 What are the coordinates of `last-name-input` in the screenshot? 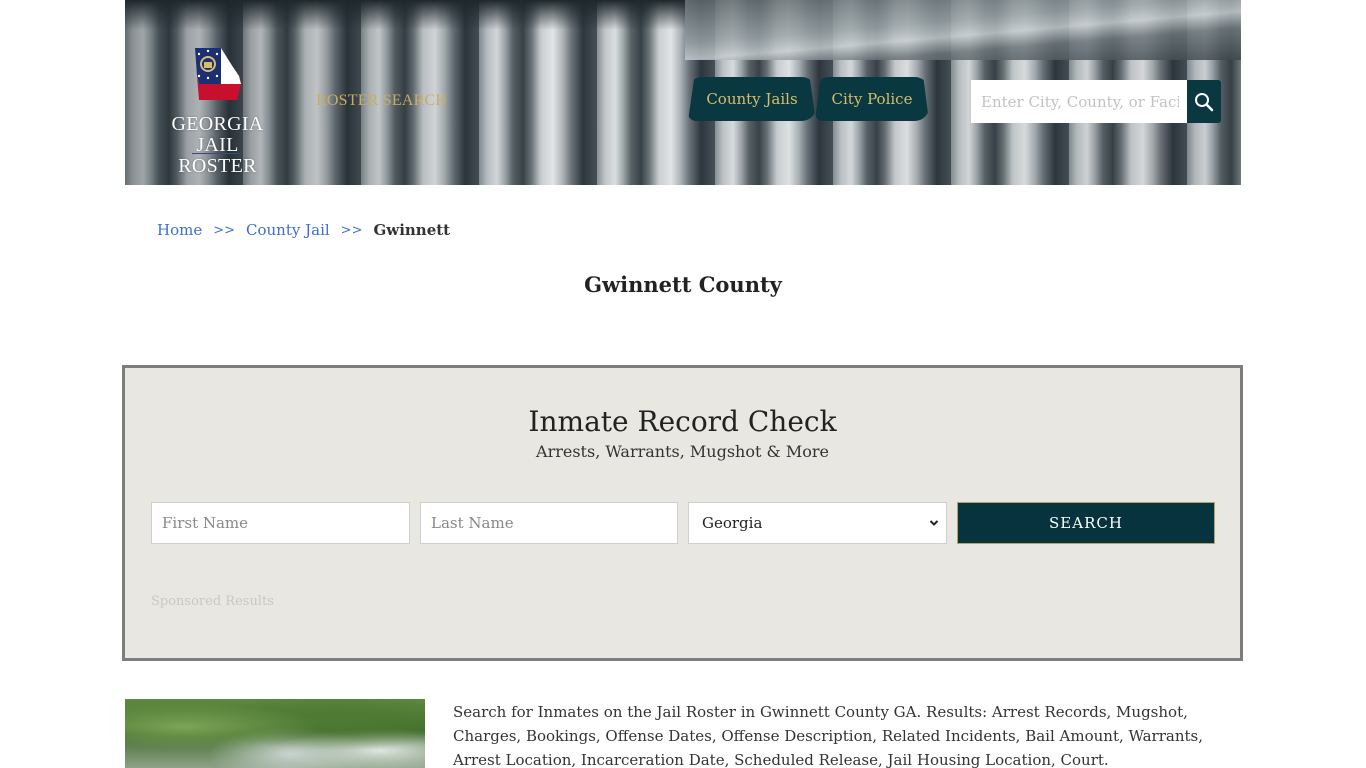 It's located at (549, 523).